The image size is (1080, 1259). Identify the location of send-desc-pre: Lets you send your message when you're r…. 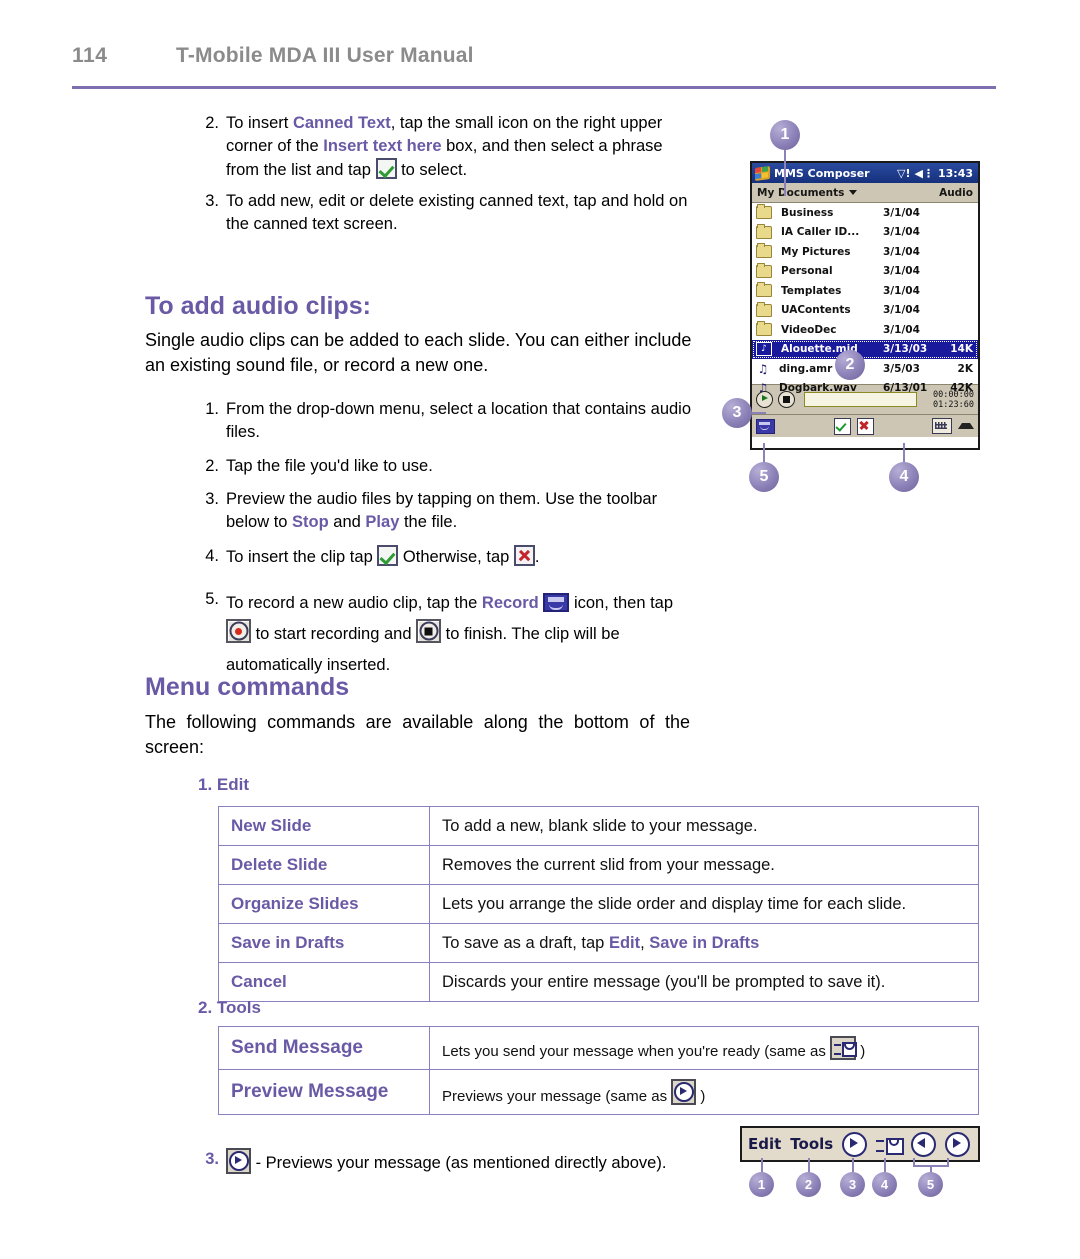
(636, 1051).